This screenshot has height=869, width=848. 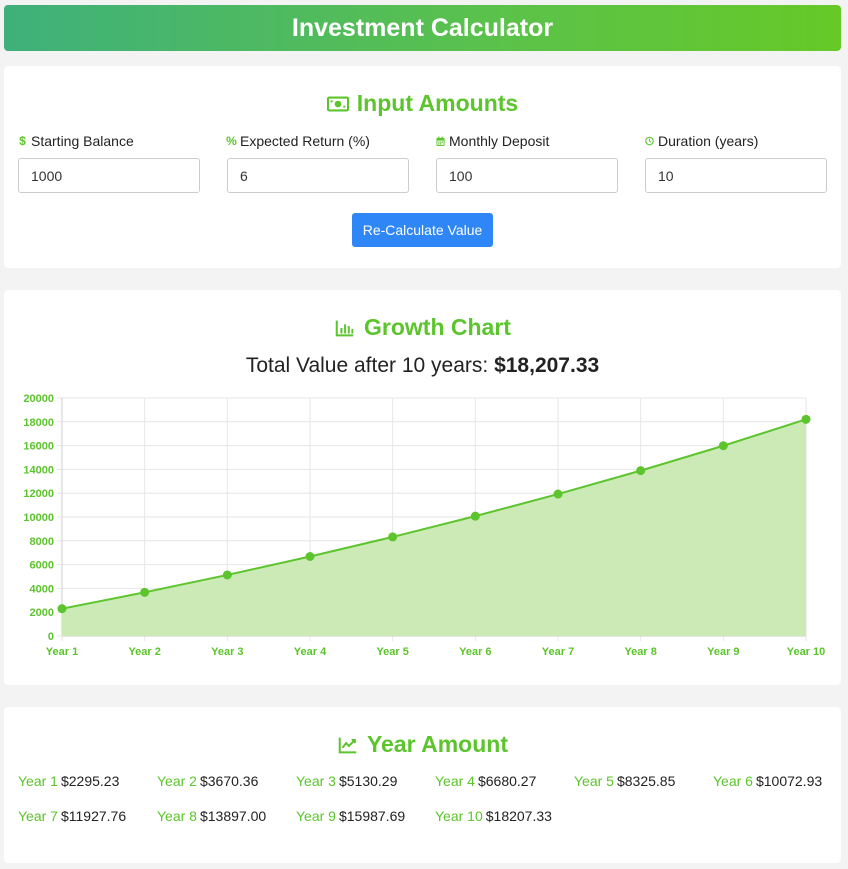 I want to click on year-amount-value: $3670.36, so click(x=229, y=781).